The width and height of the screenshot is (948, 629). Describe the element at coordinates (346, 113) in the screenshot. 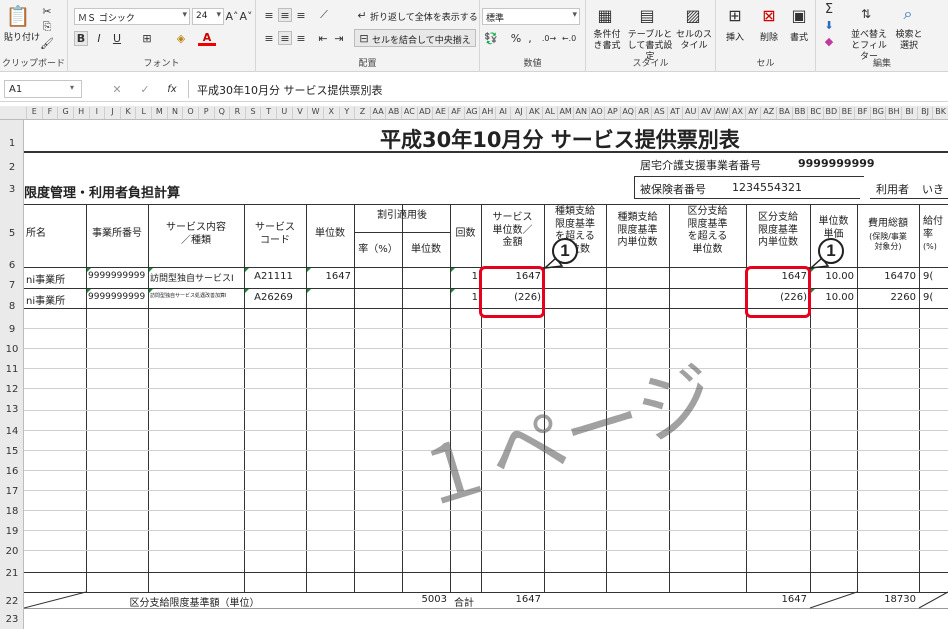

I see `column-letter: Y` at that location.